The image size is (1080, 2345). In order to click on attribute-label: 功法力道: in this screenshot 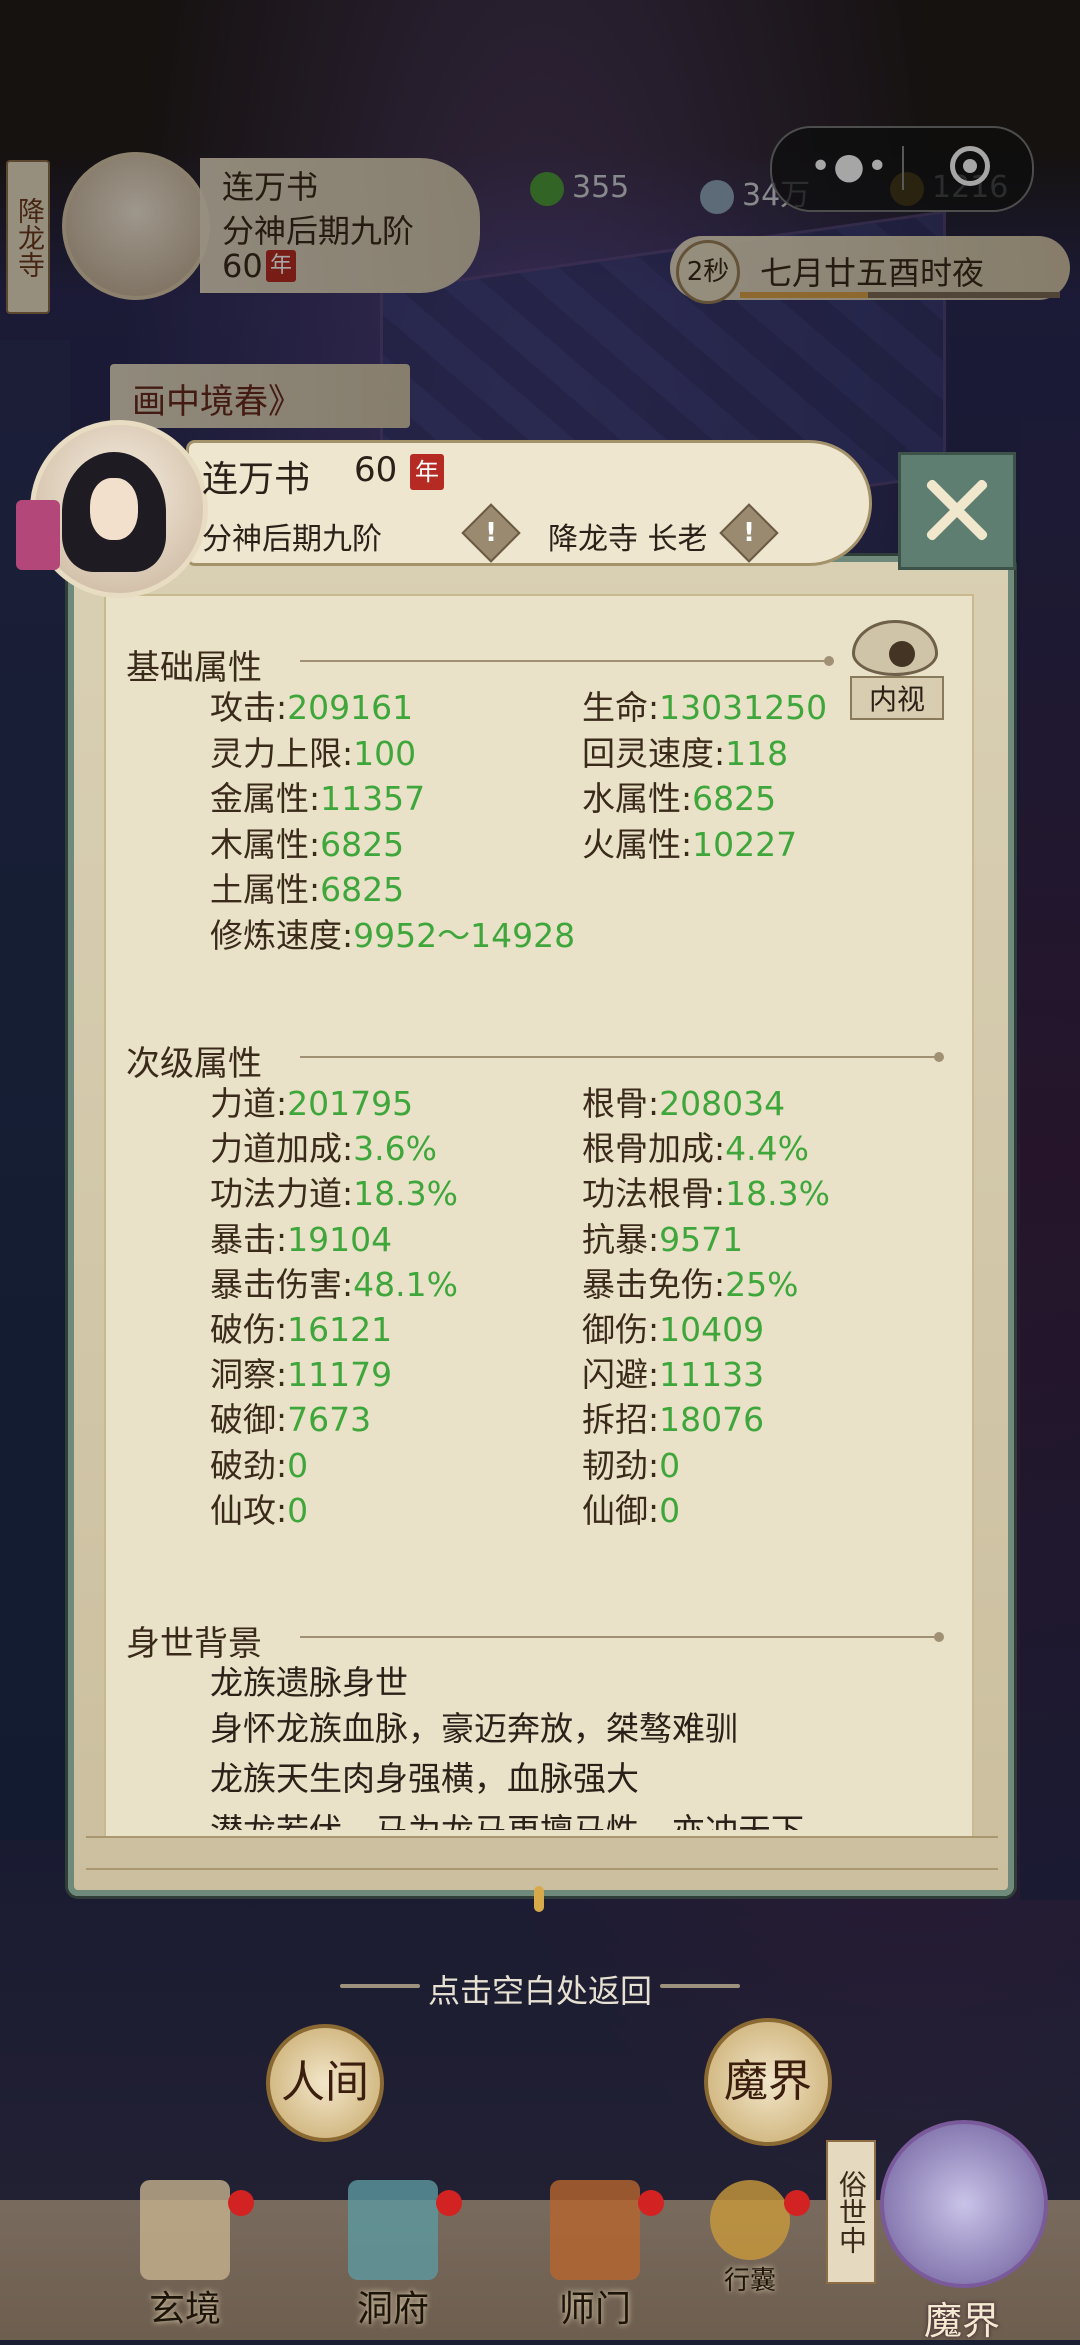, I will do `click(282, 1194)`.